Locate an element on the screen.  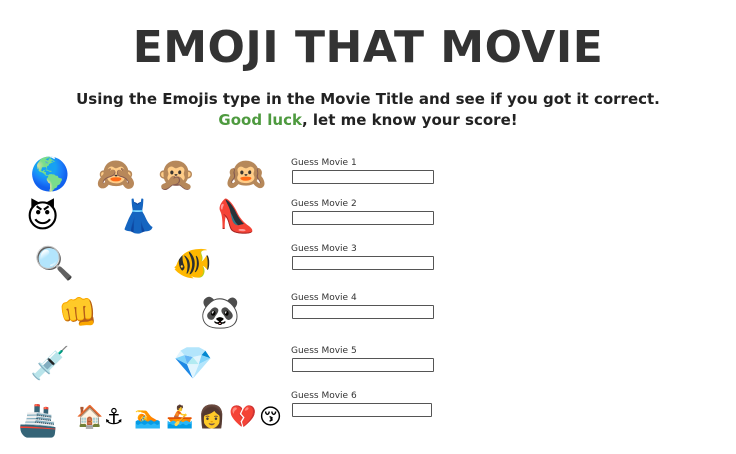
rowboat-icon: 🚣 is located at coordinates (180, 417).